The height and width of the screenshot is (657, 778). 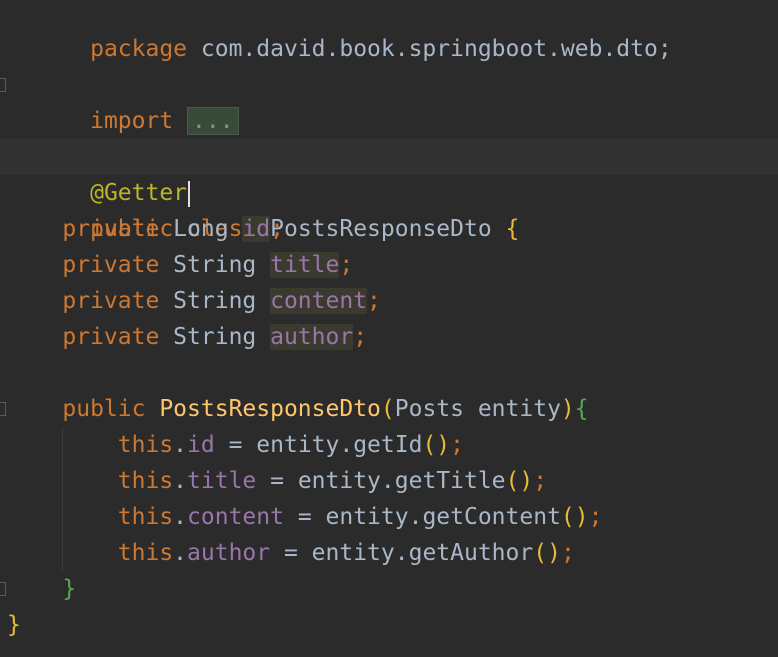 I want to click on constructor-name: PostsResponseDto, so click(x=263, y=409).